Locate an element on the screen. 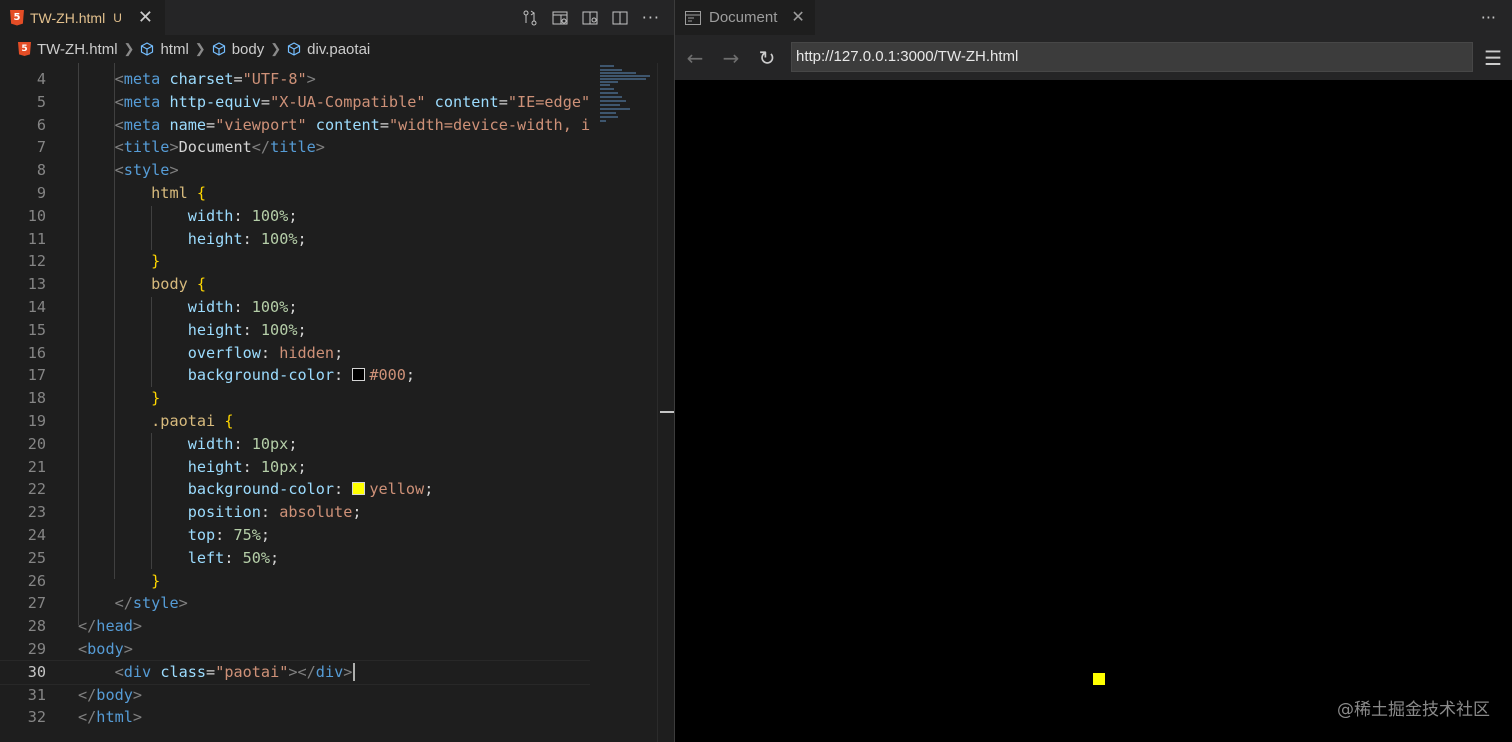 This screenshot has height=742, width=1512. code-line-current: 30 <div class="paotai"></div> is located at coordinates (295, 672).